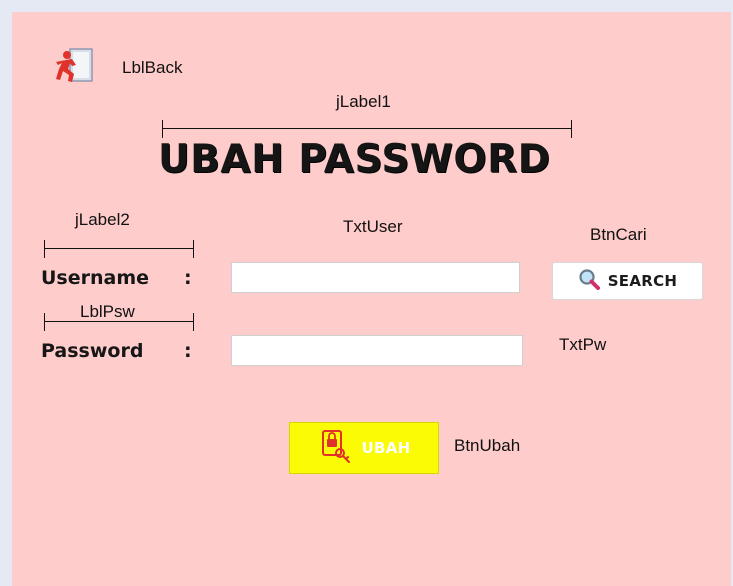 The width and height of the screenshot is (733, 586). Describe the element at coordinates (107, 311) in the screenshot. I see `lblpsw-annotation: LblPsw` at that location.